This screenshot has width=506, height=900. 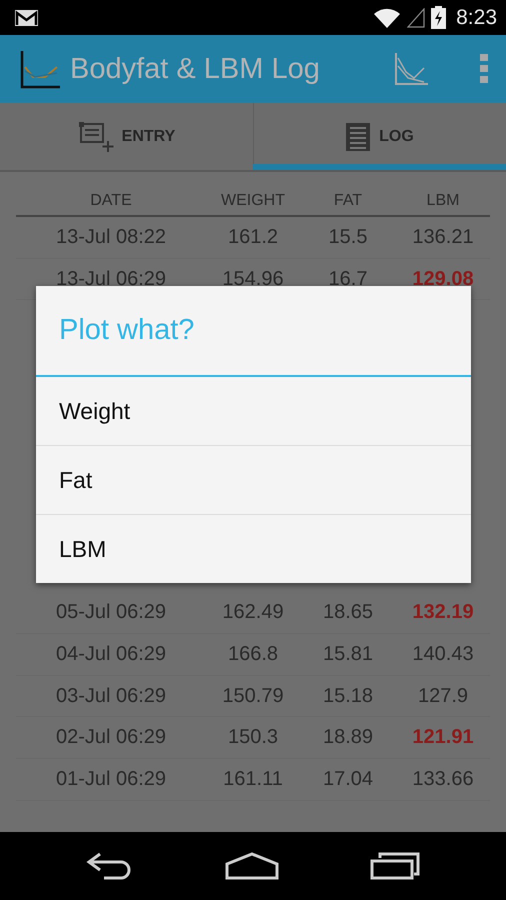 I want to click on tab-label: LOG, so click(x=396, y=137).